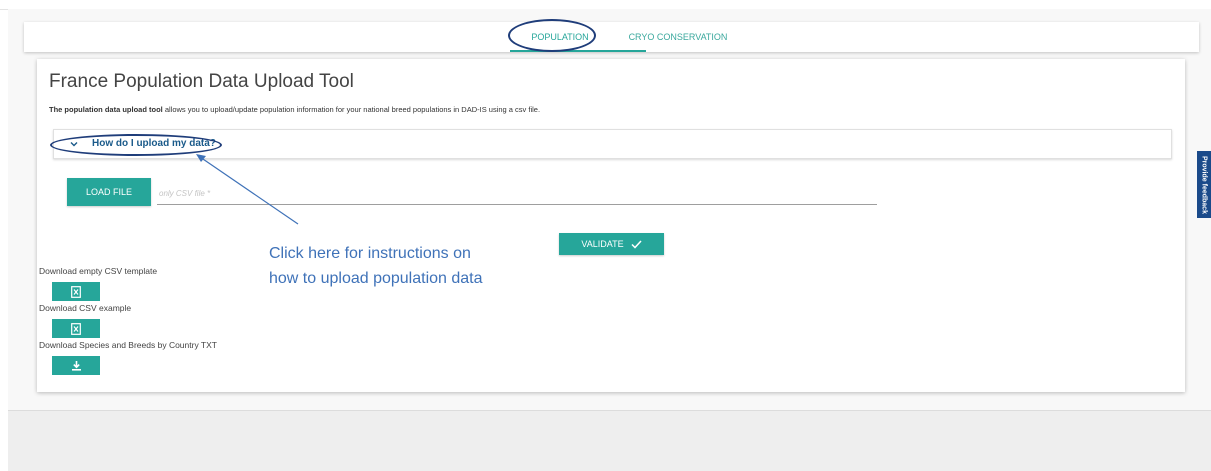  I want to click on page-title: France Population Data Upload Tool, so click(201, 81).